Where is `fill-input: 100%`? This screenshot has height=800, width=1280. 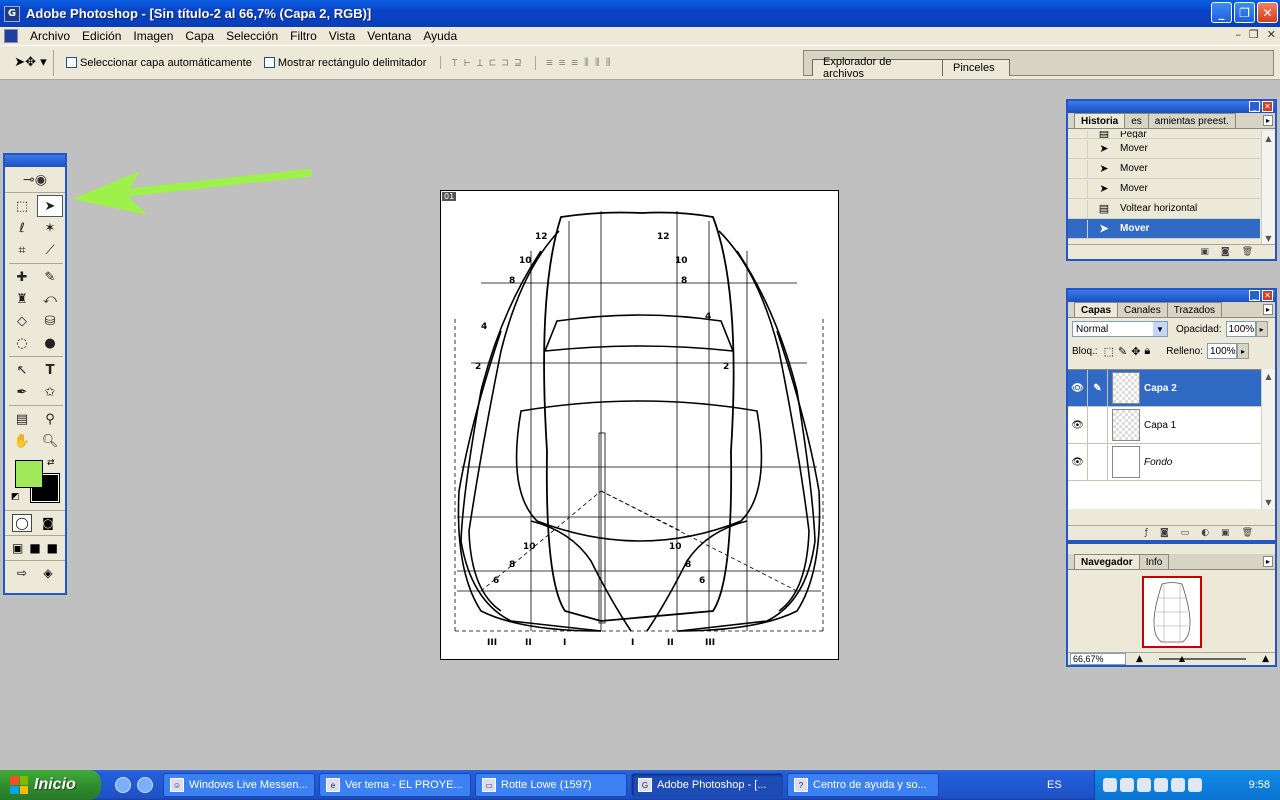
fill-input: 100% is located at coordinates (1221, 351).